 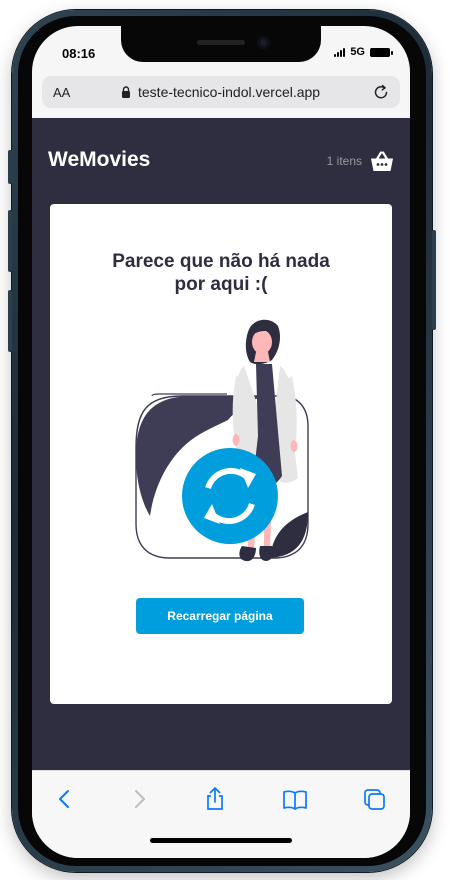 What do you see at coordinates (230, 496) in the screenshot?
I see `refresh-icon` at bounding box center [230, 496].